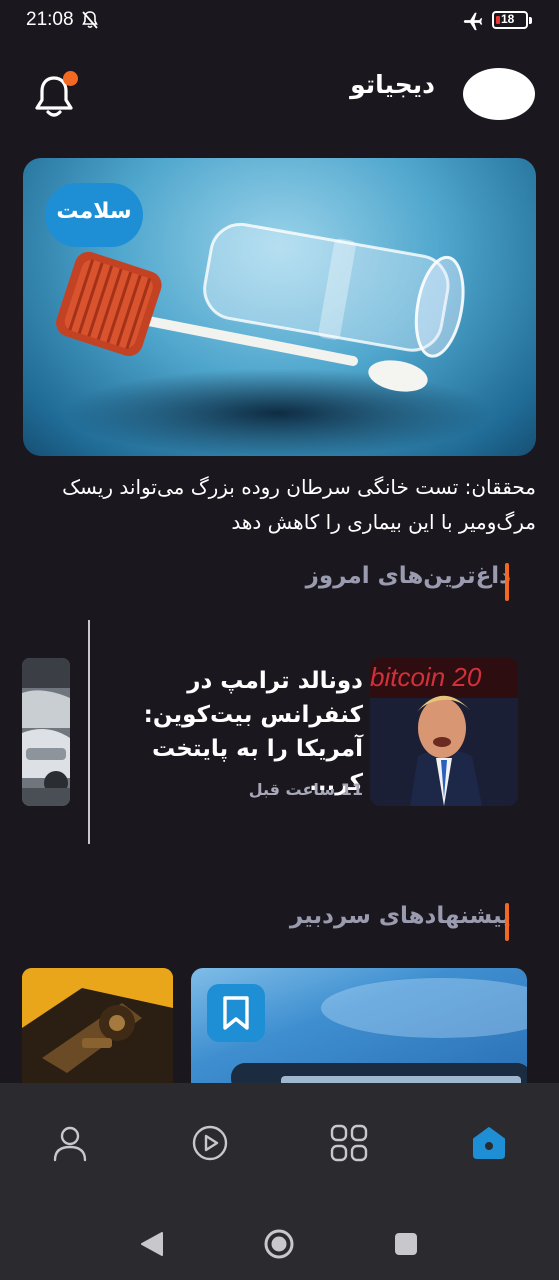  Describe the element at coordinates (94, 211) in the screenshot. I see `category-label: سلامت` at that location.